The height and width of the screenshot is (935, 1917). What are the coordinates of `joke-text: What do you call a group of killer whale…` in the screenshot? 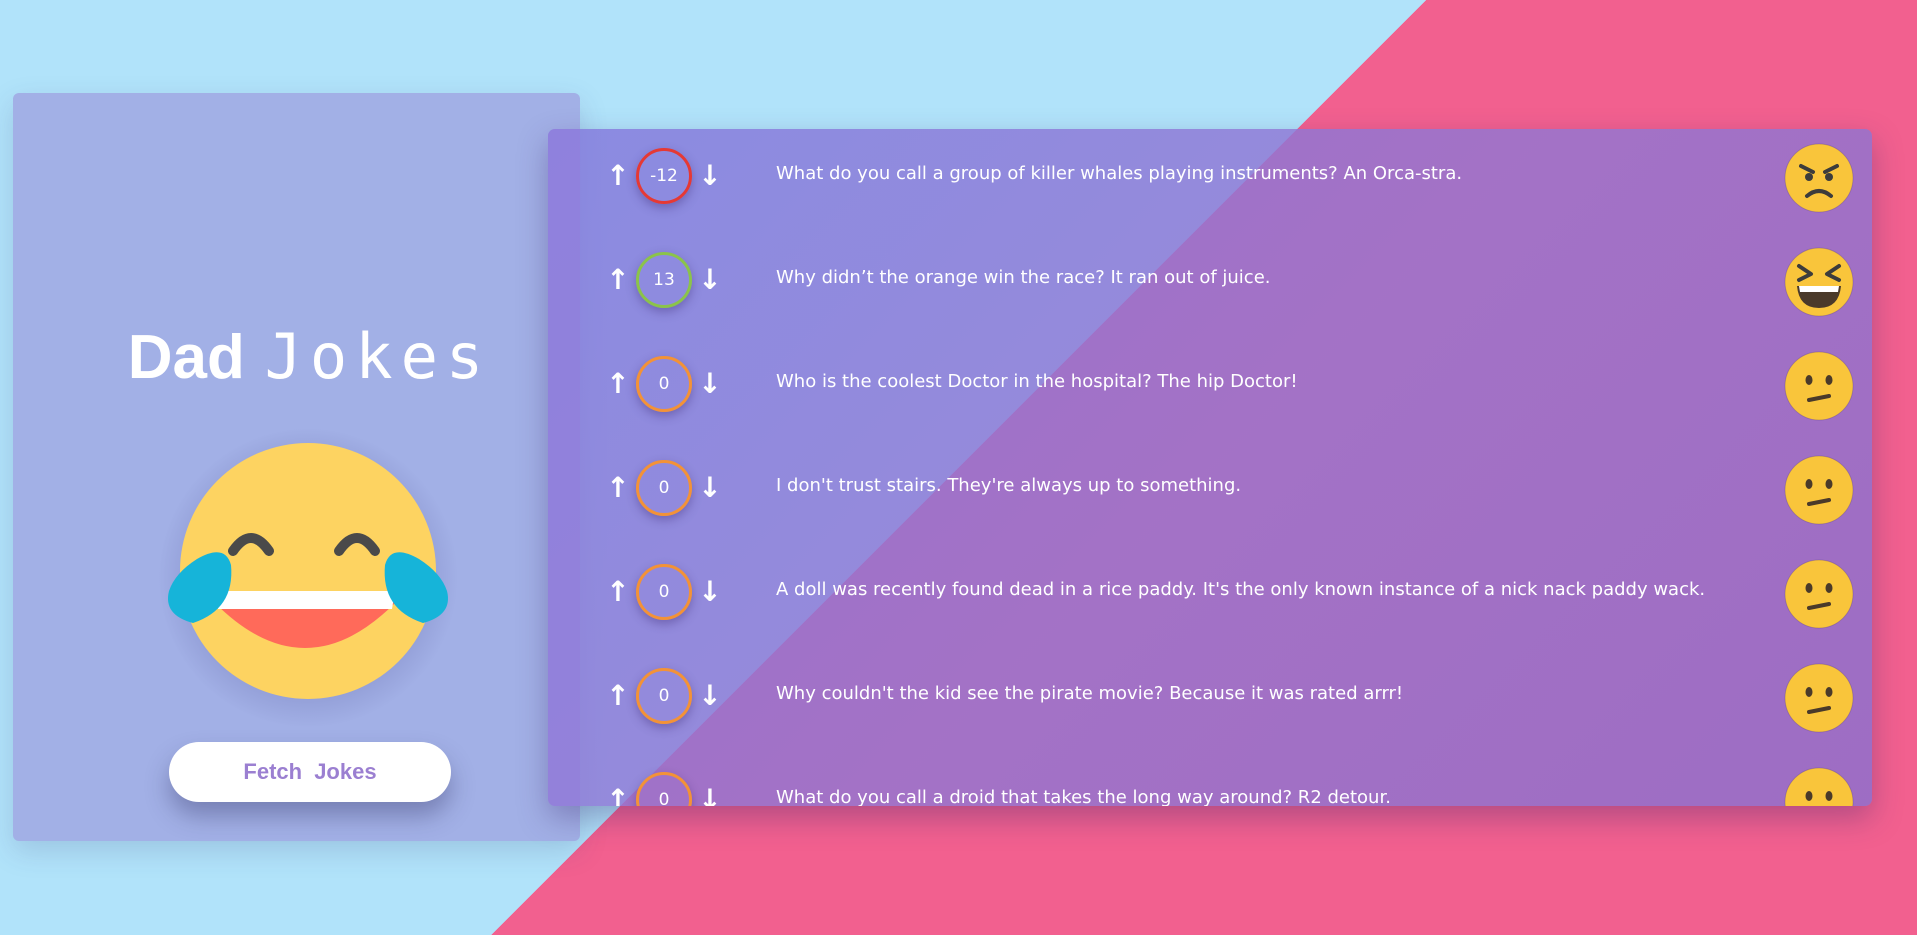 It's located at (1119, 173).